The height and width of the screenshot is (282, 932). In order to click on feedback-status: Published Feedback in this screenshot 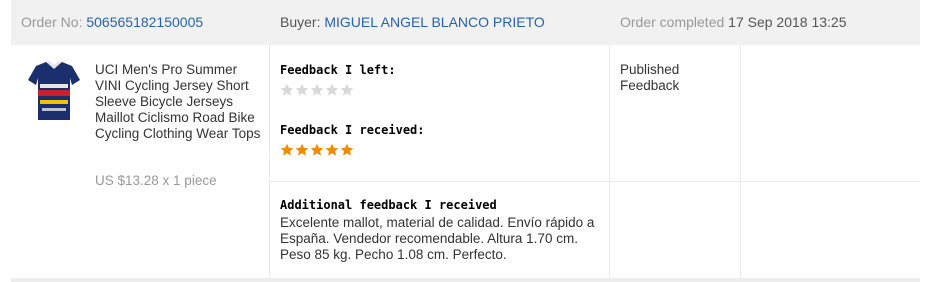, I will do `click(650, 77)`.